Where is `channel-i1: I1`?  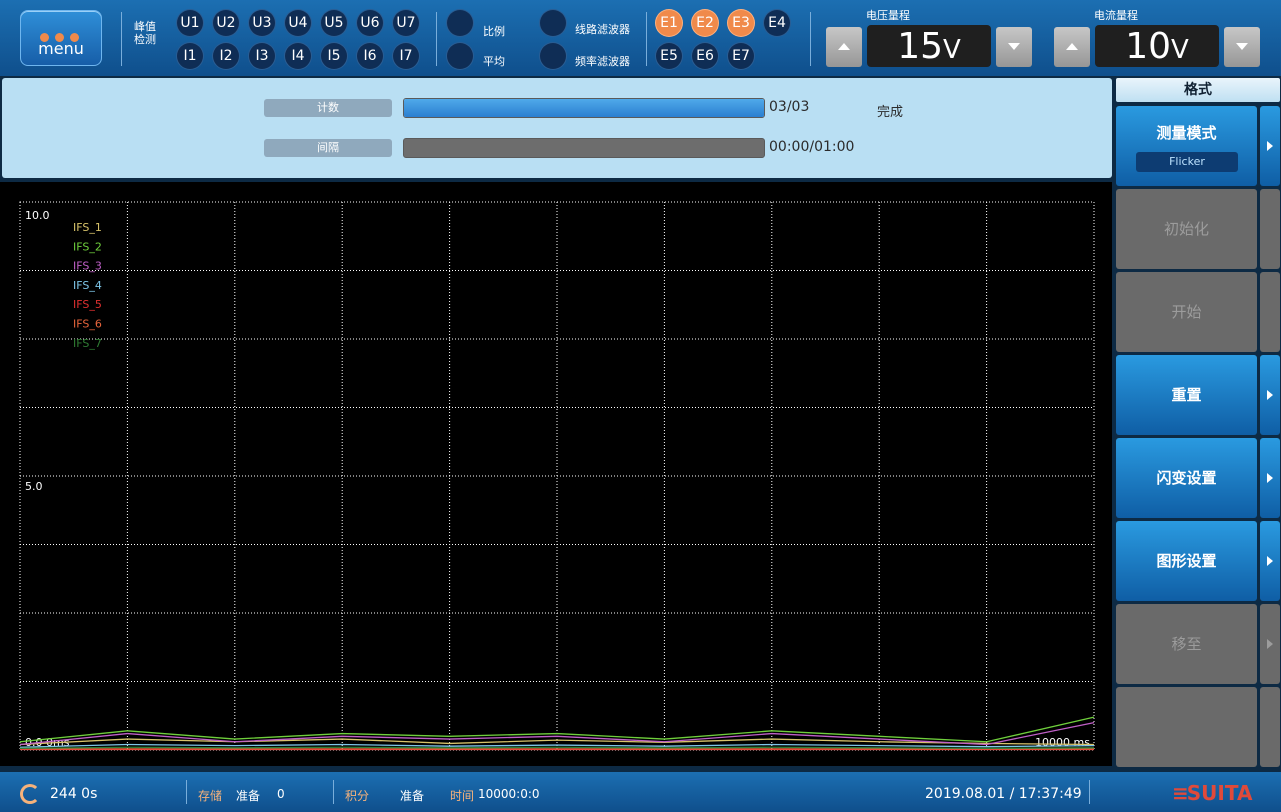 channel-i1: I1 is located at coordinates (190, 56).